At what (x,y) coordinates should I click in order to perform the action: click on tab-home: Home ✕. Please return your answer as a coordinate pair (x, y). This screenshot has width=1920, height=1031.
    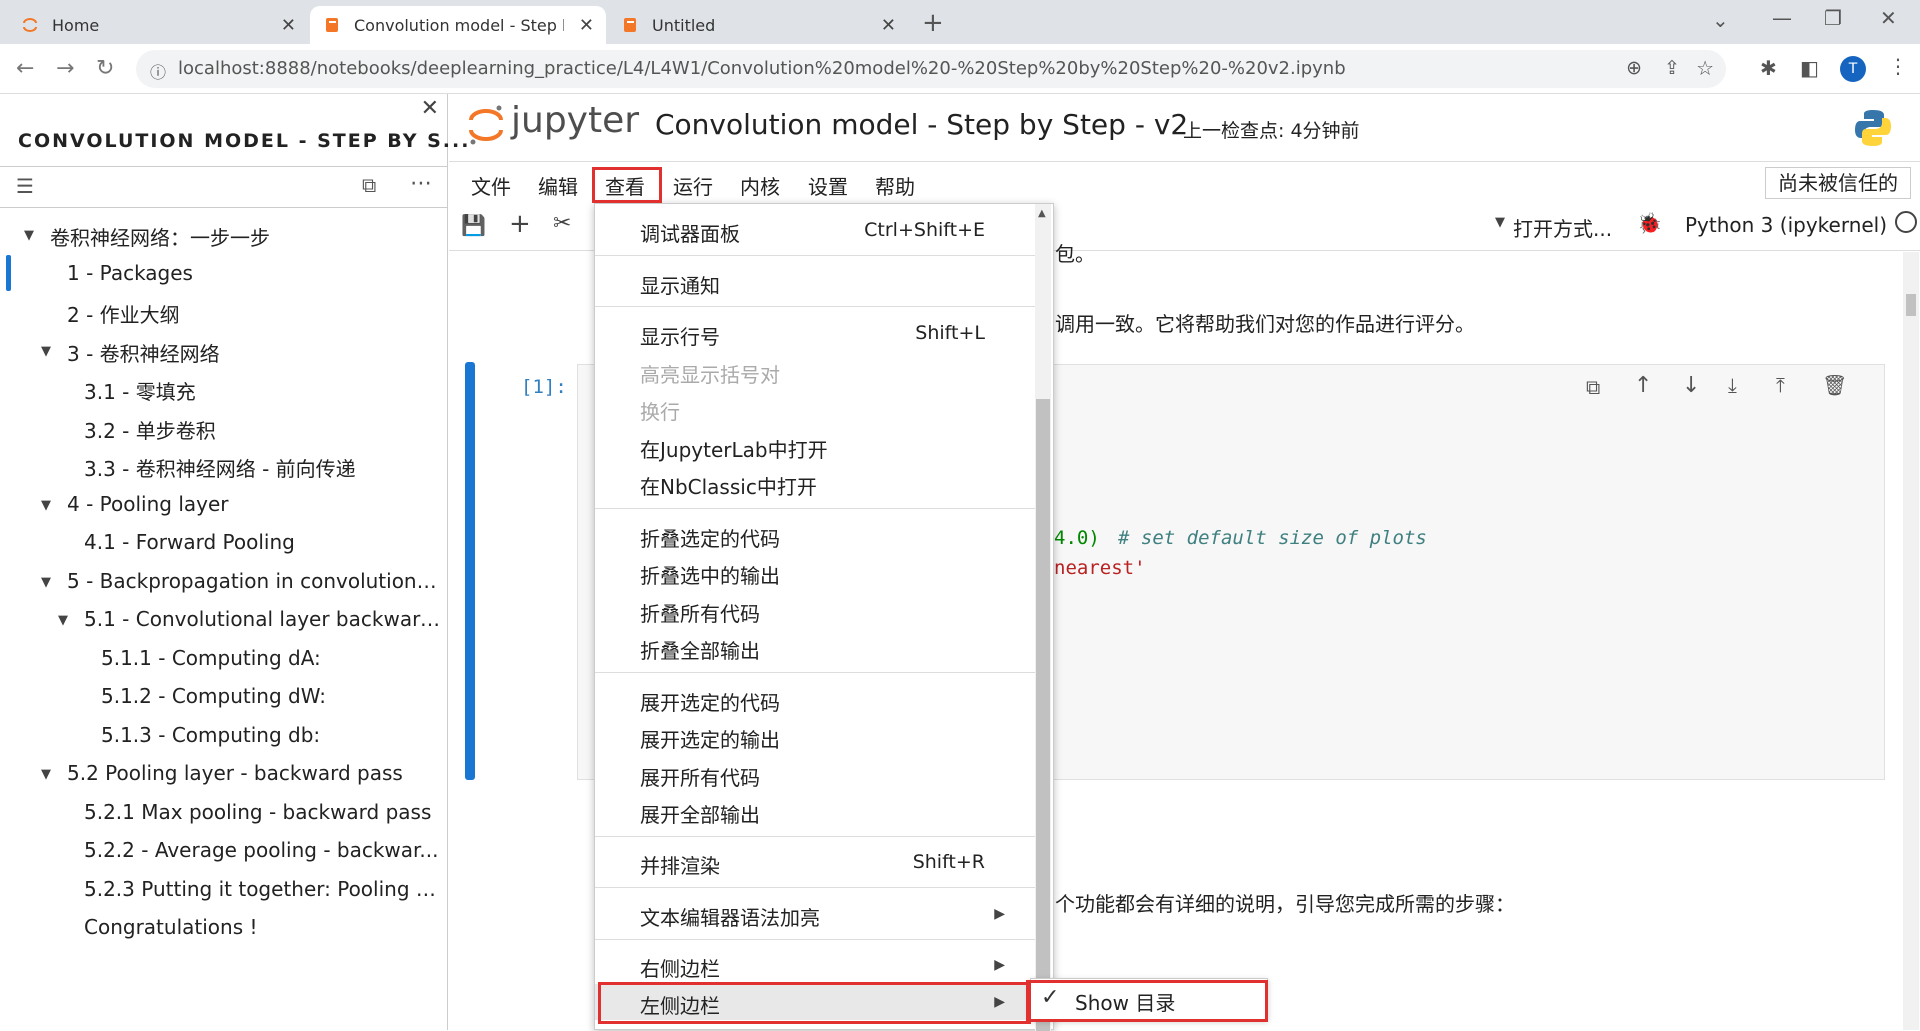
    Looking at the image, I should click on (158, 25).